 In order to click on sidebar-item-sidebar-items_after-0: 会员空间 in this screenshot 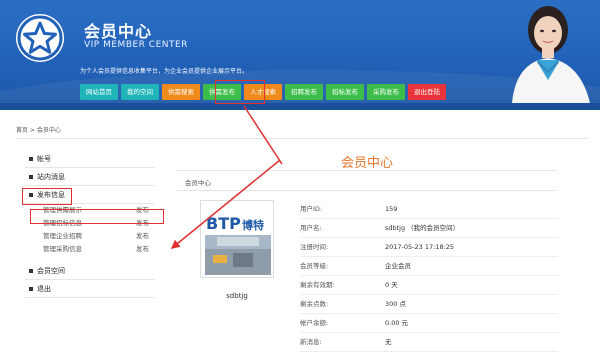, I will do `click(90, 271)`.